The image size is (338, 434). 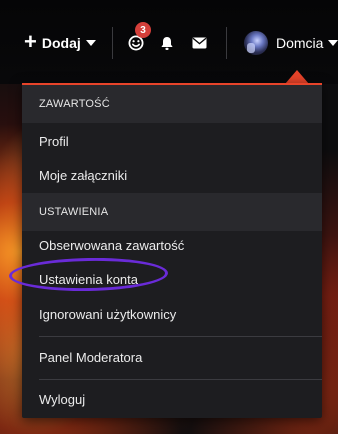 What do you see at coordinates (297, 77) in the screenshot?
I see `dropdown-pointer` at bounding box center [297, 77].